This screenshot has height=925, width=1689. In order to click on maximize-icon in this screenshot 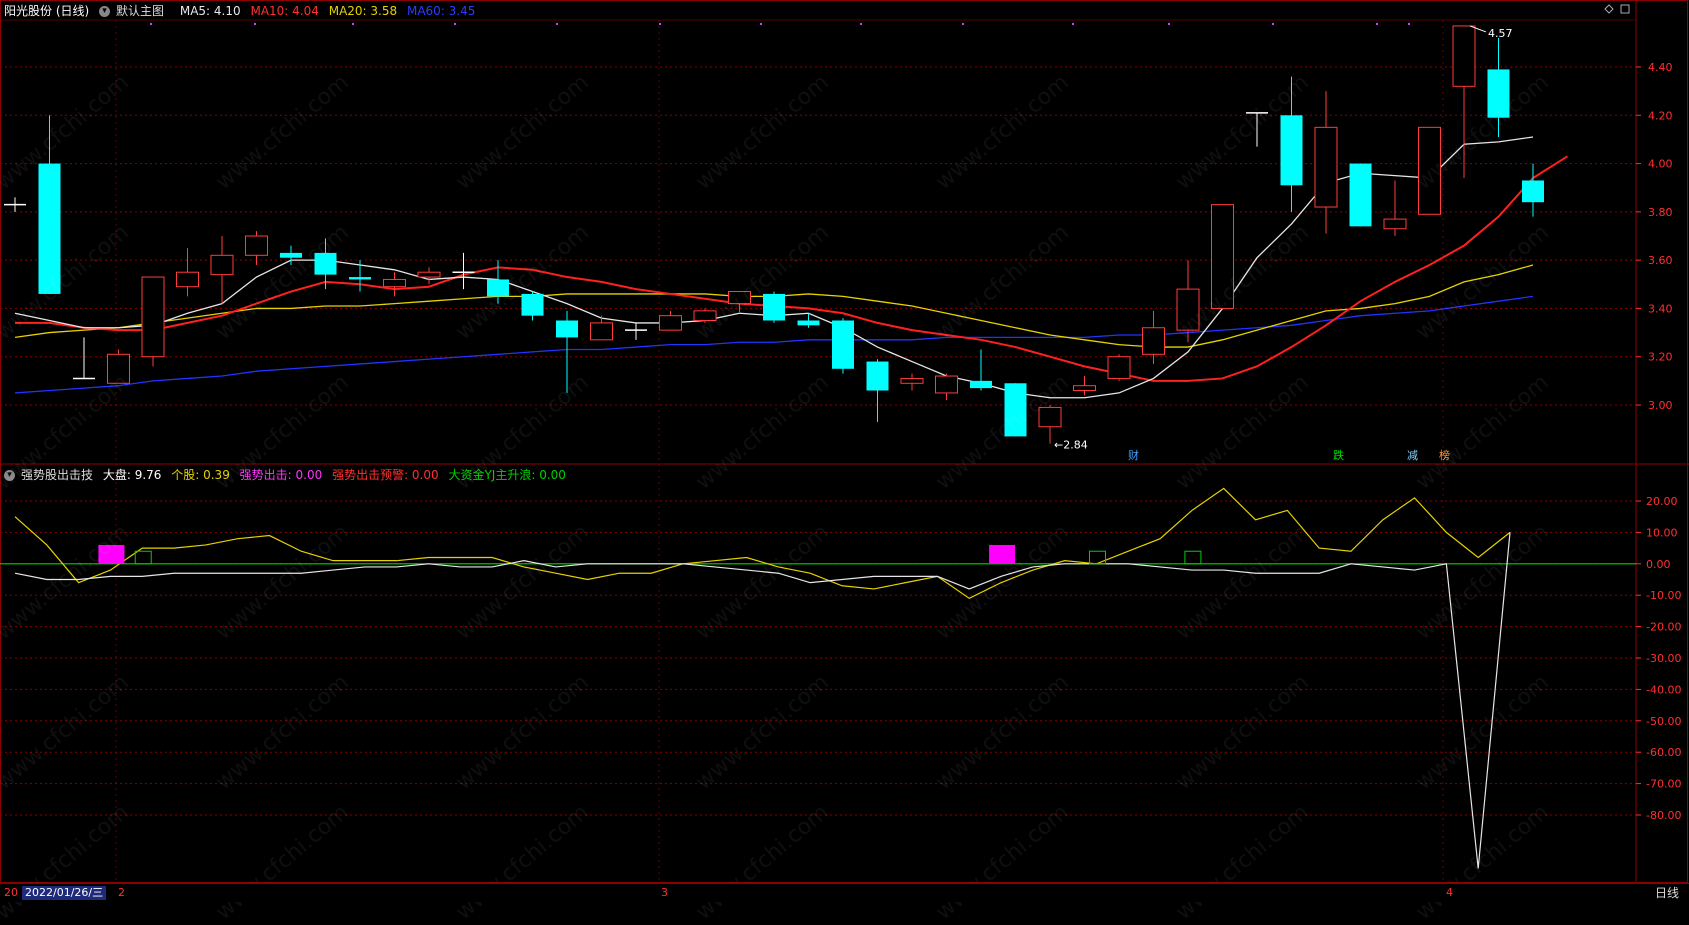, I will do `click(1625, 9)`.